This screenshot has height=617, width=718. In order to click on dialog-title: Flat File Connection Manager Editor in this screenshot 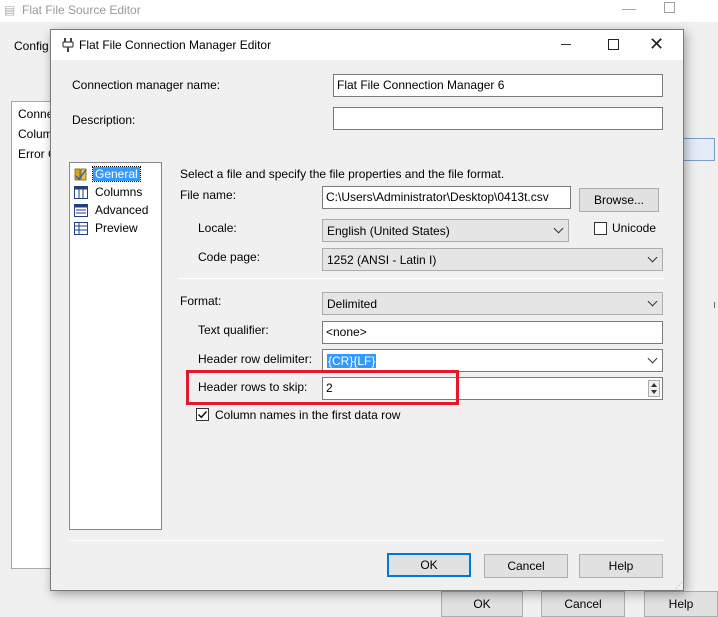, I will do `click(175, 45)`.